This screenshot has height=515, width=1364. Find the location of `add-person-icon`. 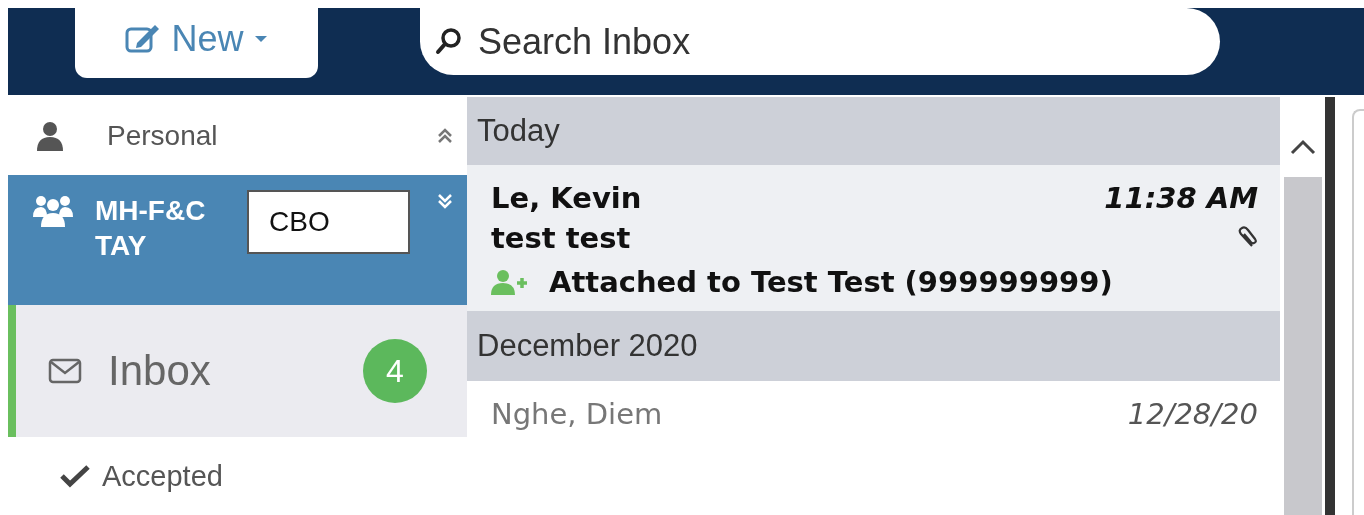

add-person-icon is located at coordinates (509, 282).